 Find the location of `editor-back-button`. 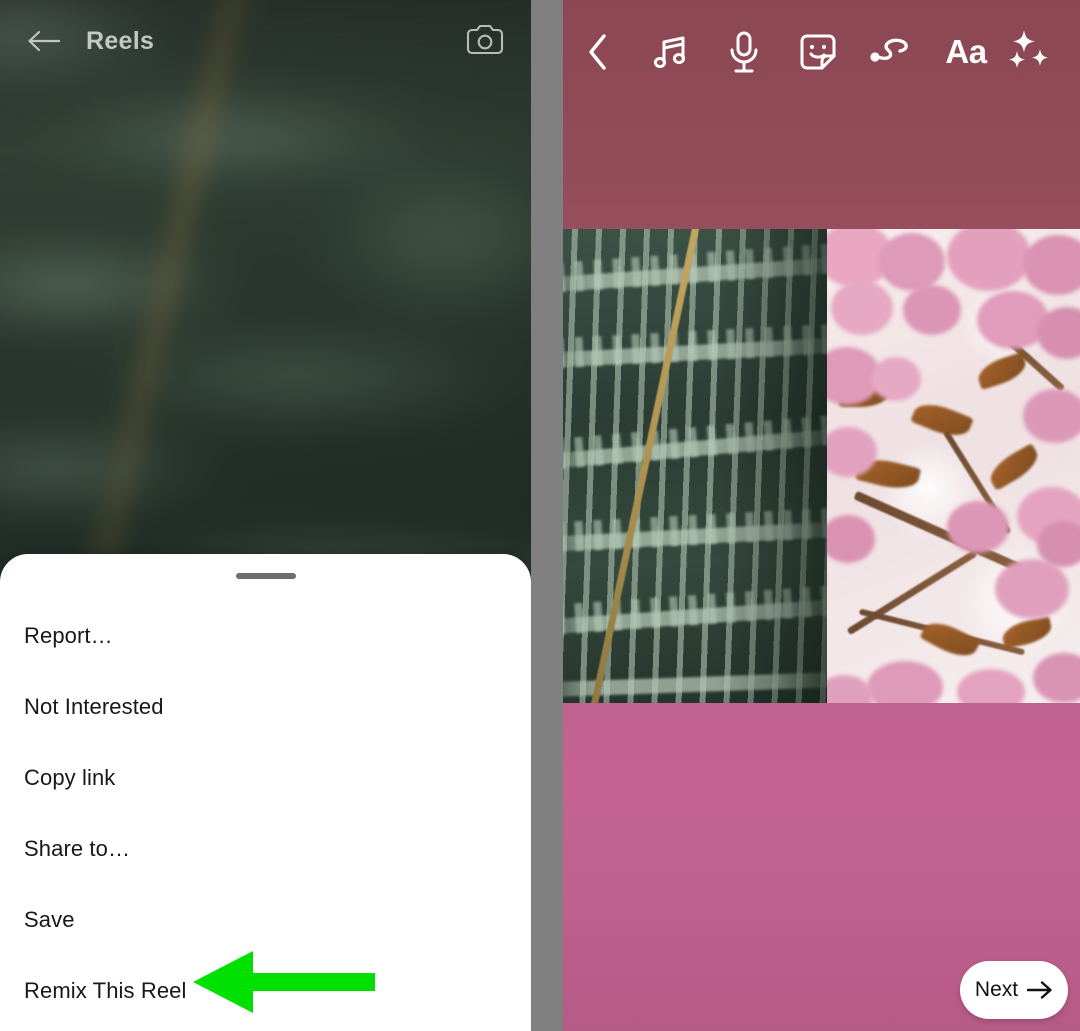

editor-back-button is located at coordinates (598, 52).